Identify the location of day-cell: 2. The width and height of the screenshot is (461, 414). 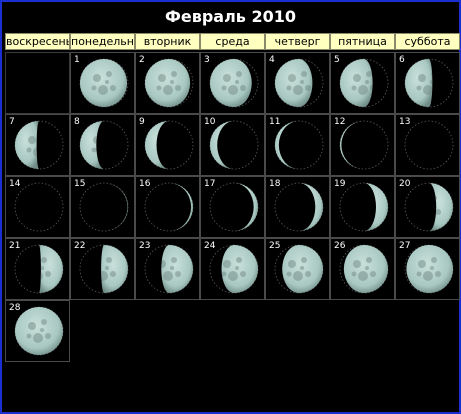
(167, 83).